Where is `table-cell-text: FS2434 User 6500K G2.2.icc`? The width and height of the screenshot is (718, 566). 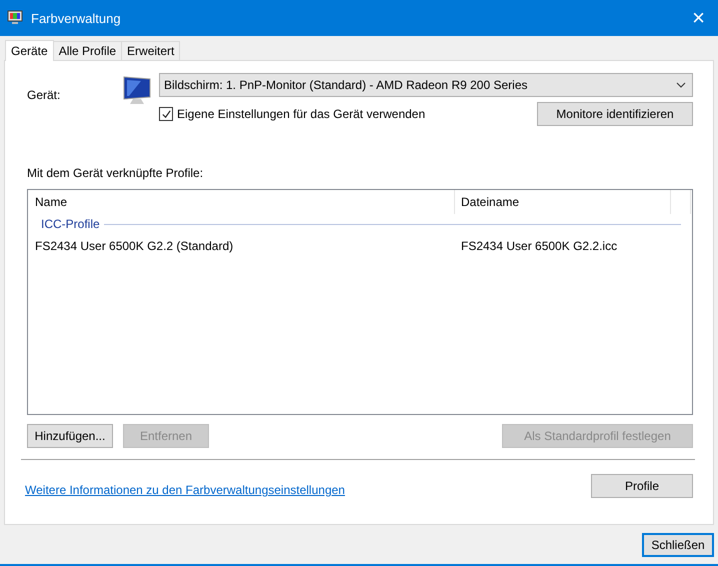
table-cell-text: FS2434 User 6500K G2.2.icc is located at coordinates (539, 246).